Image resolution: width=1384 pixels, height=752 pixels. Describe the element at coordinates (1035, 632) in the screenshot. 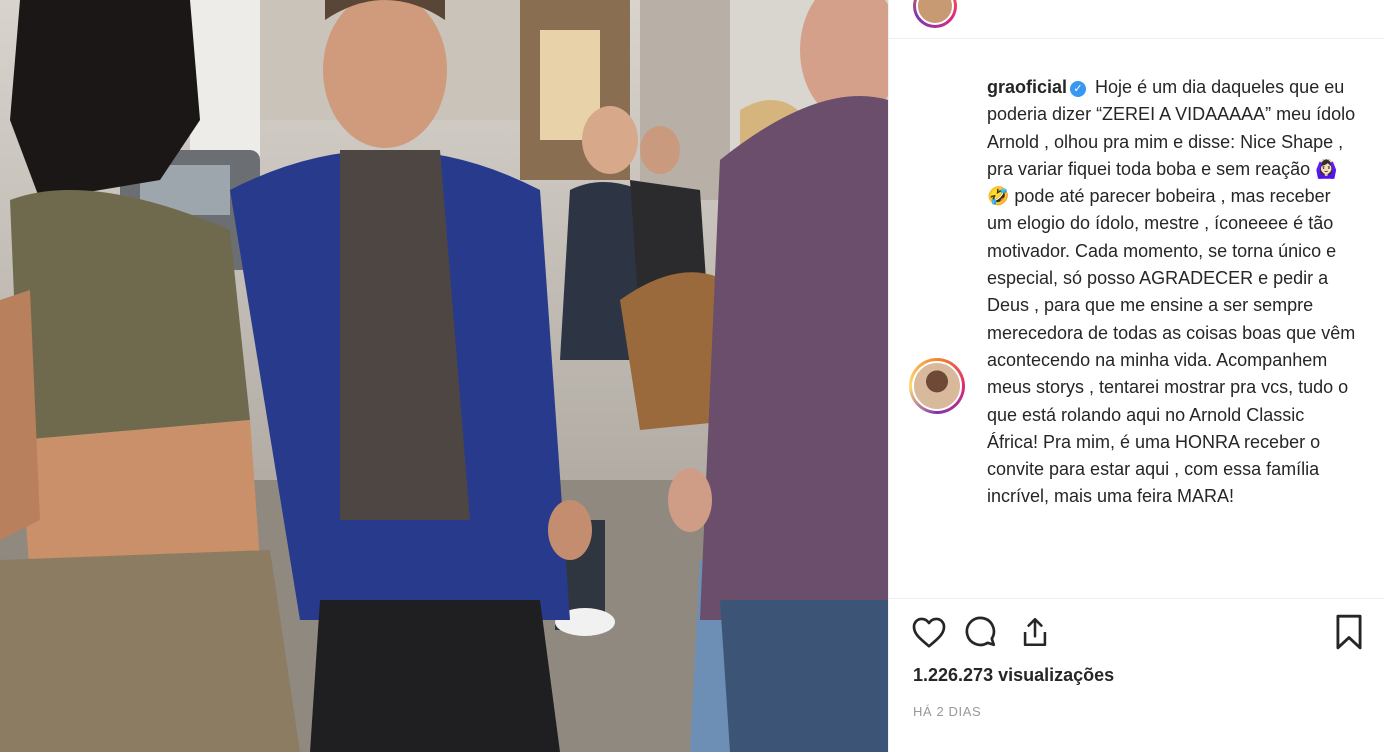

I see `share-icon` at that location.